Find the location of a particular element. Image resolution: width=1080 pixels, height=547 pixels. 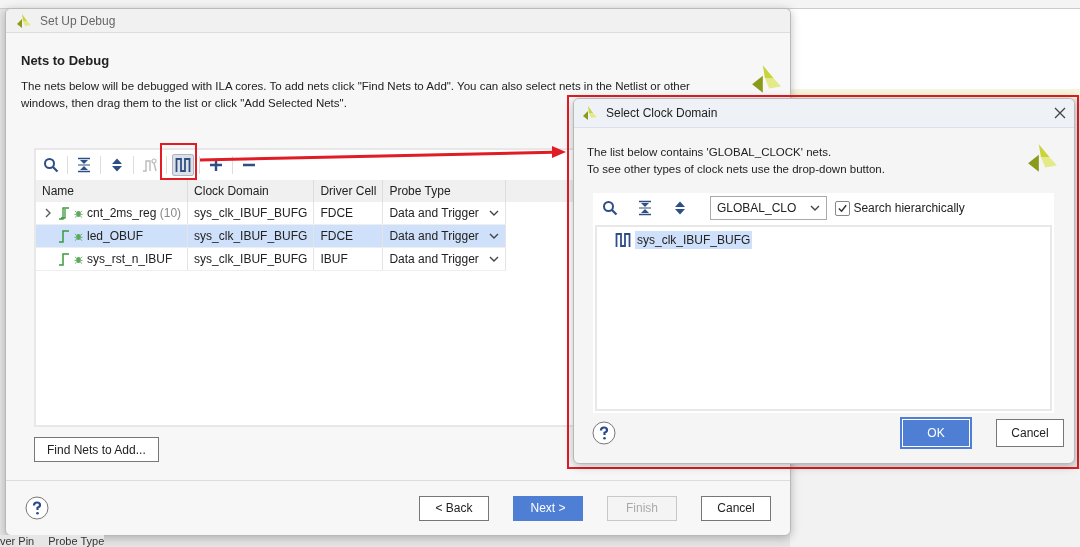

column-header: Name is located at coordinates (112, 191).